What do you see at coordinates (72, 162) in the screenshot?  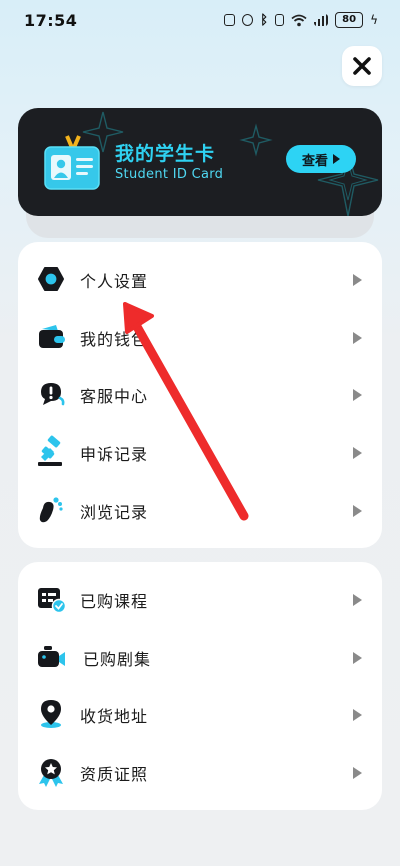 I see `id-card-icon` at bounding box center [72, 162].